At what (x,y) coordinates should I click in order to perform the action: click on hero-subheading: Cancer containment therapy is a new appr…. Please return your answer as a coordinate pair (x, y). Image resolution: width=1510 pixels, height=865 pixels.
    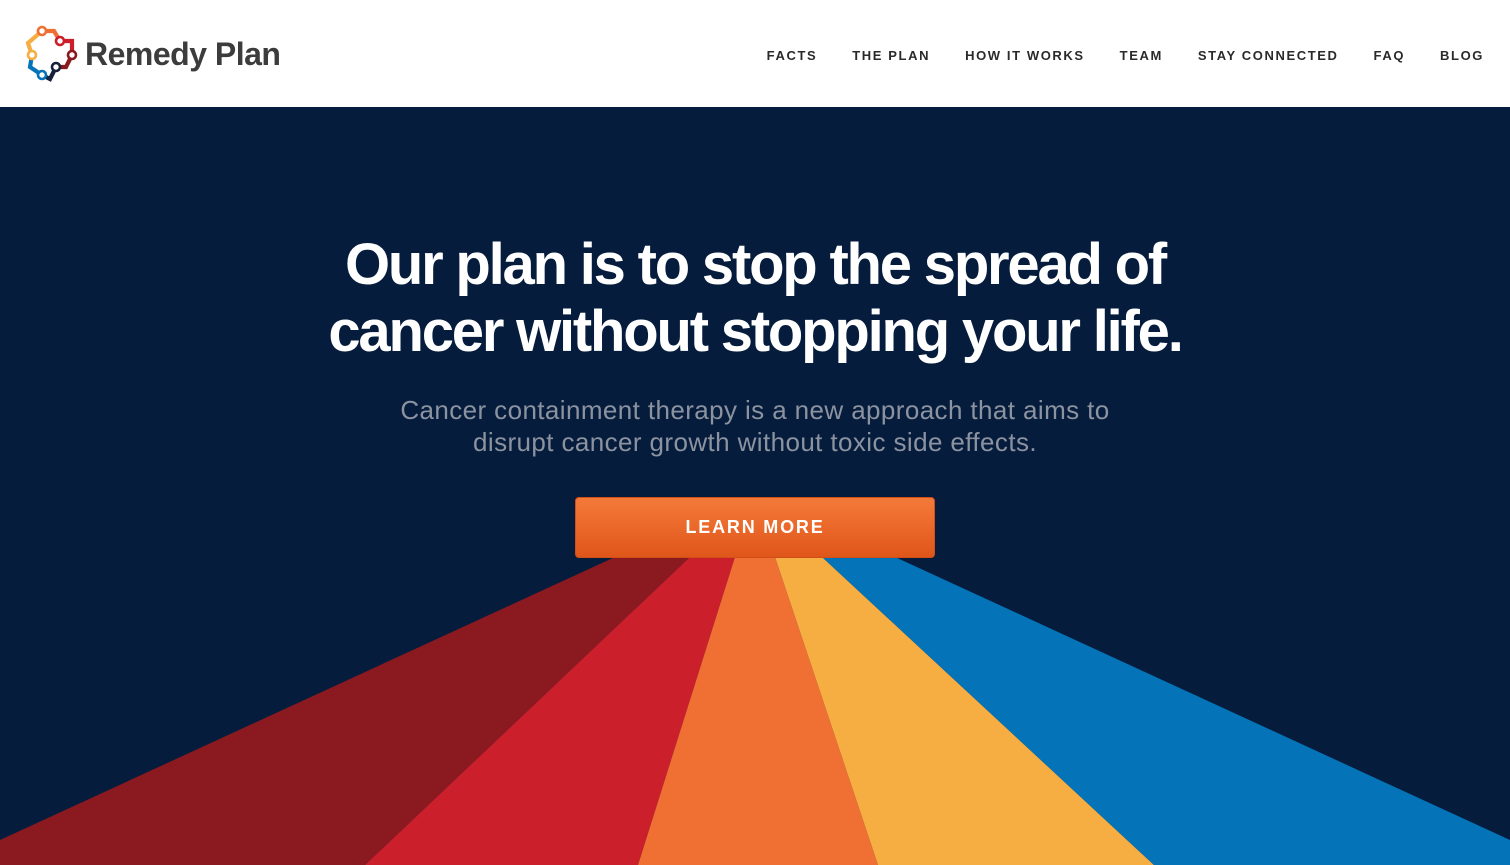
    Looking at the image, I should click on (755, 426).